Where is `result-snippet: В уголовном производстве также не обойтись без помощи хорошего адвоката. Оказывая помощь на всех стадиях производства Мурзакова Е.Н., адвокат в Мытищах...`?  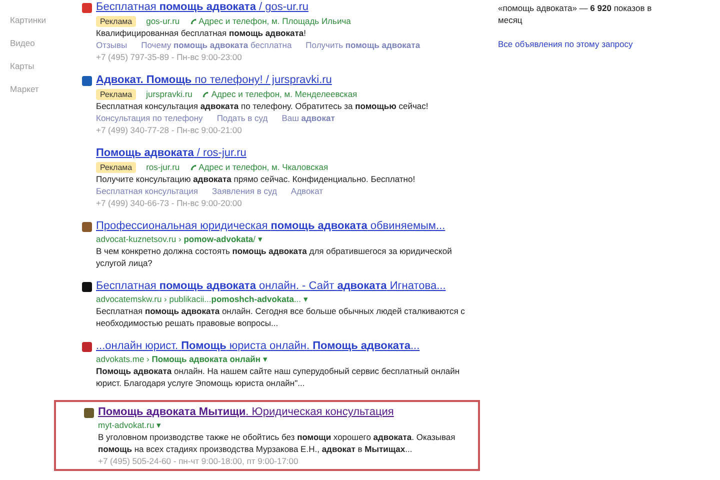
result-snippet: В уголовном производстве также не обойтись без помощи хорошего адвоката. Оказывая помощь на всех стадиях производства Мурзакова Е.Н., адвокат в Мытищах... is located at coordinates (277, 443).